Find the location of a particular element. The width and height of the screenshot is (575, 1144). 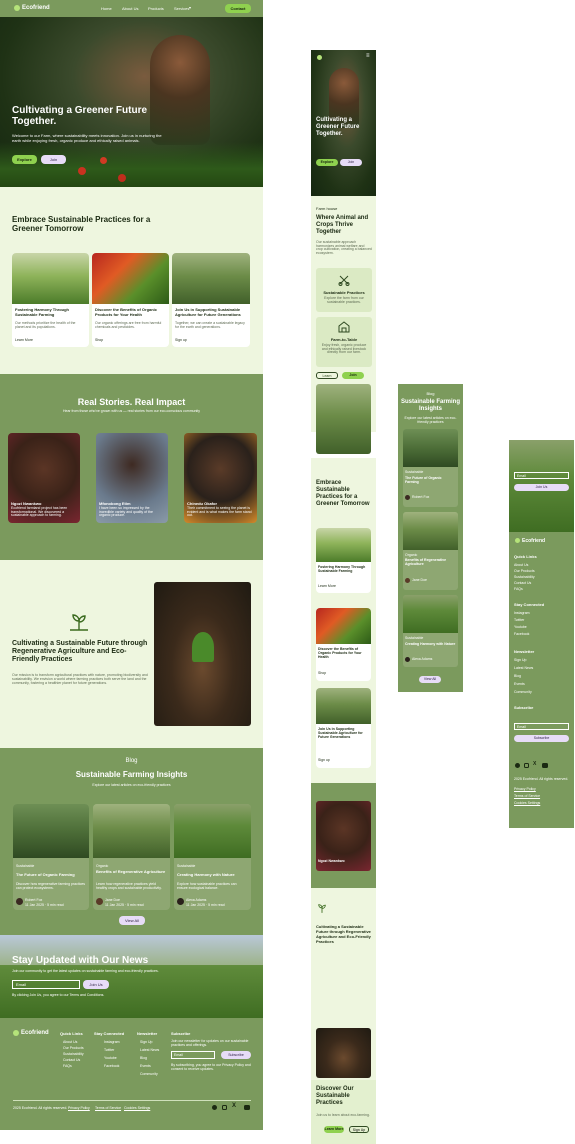

join-us-button: Join Us is located at coordinates (96, 984).